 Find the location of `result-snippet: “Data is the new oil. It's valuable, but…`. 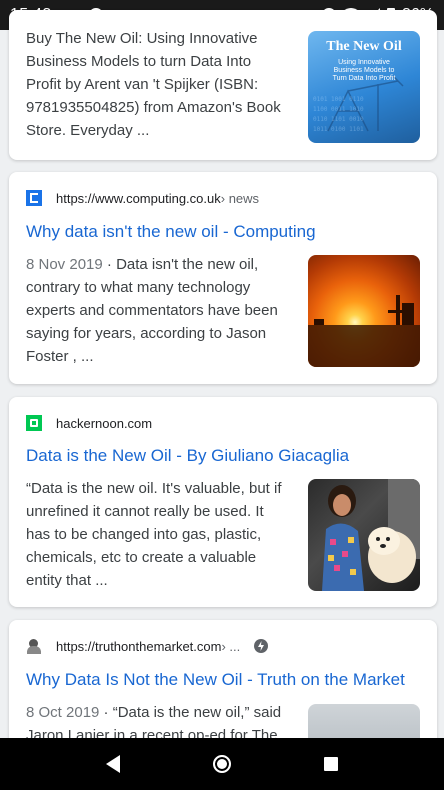

result-snippet: “Data is the new oil. It's valuable, but… is located at coordinates (154, 534).